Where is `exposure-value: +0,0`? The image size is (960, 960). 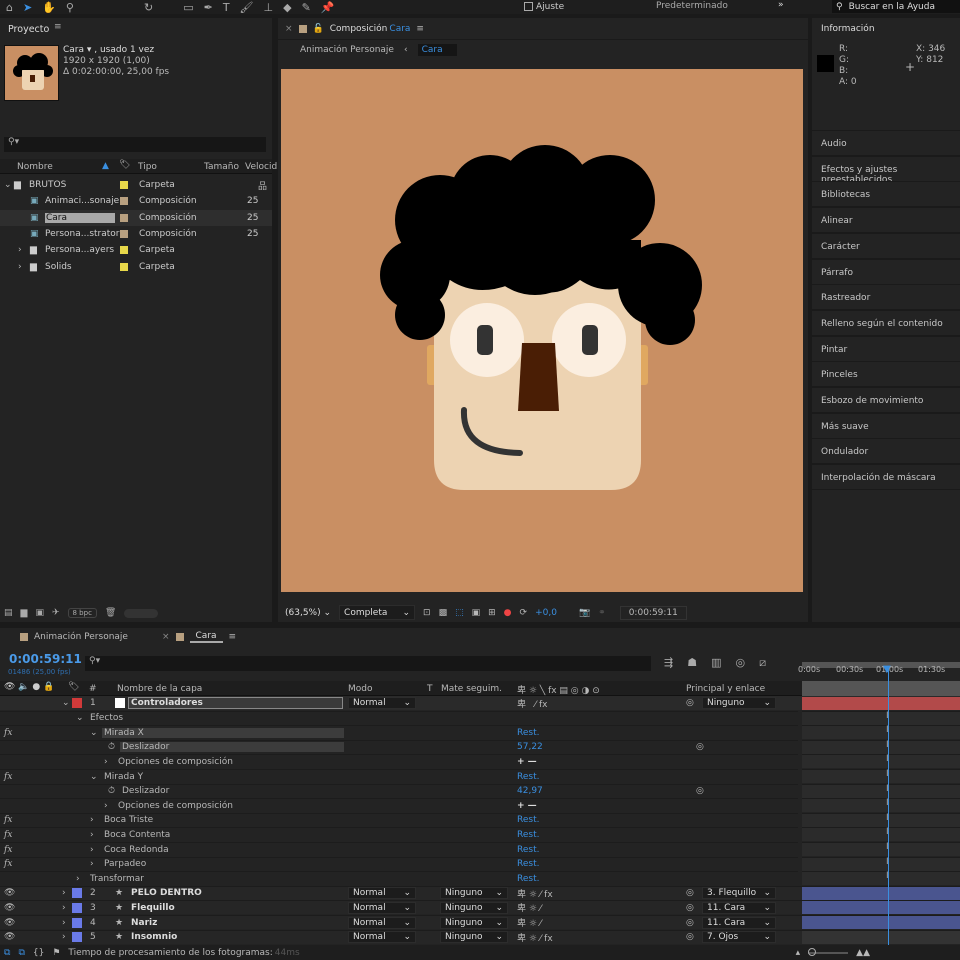 exposure-value: +0,0 is located at coordinates (546, 613).